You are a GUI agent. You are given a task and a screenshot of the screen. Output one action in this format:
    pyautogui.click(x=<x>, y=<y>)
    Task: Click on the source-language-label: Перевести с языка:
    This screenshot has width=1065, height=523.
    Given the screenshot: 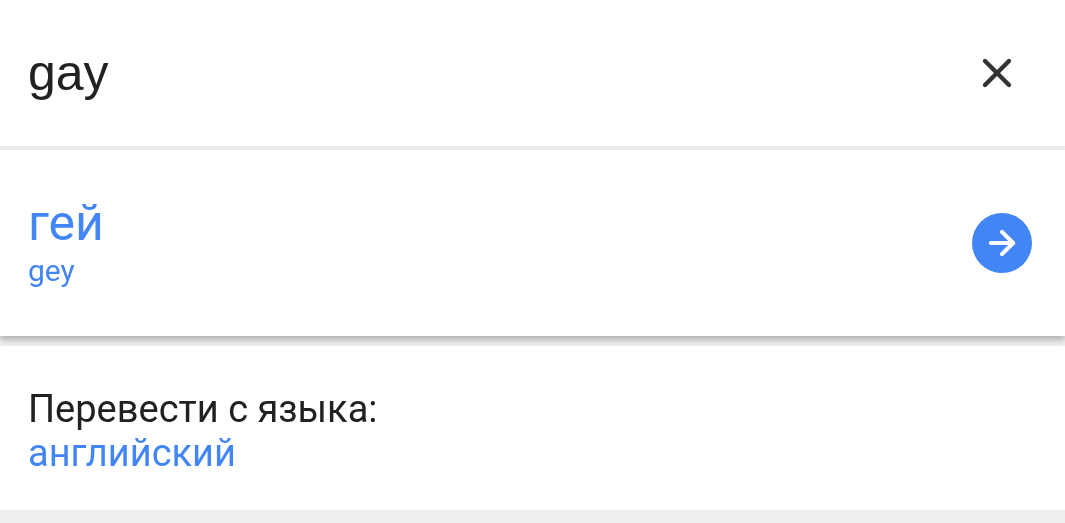 What is the action you would take?
    pyautogui.click(x=203, y=410)
    